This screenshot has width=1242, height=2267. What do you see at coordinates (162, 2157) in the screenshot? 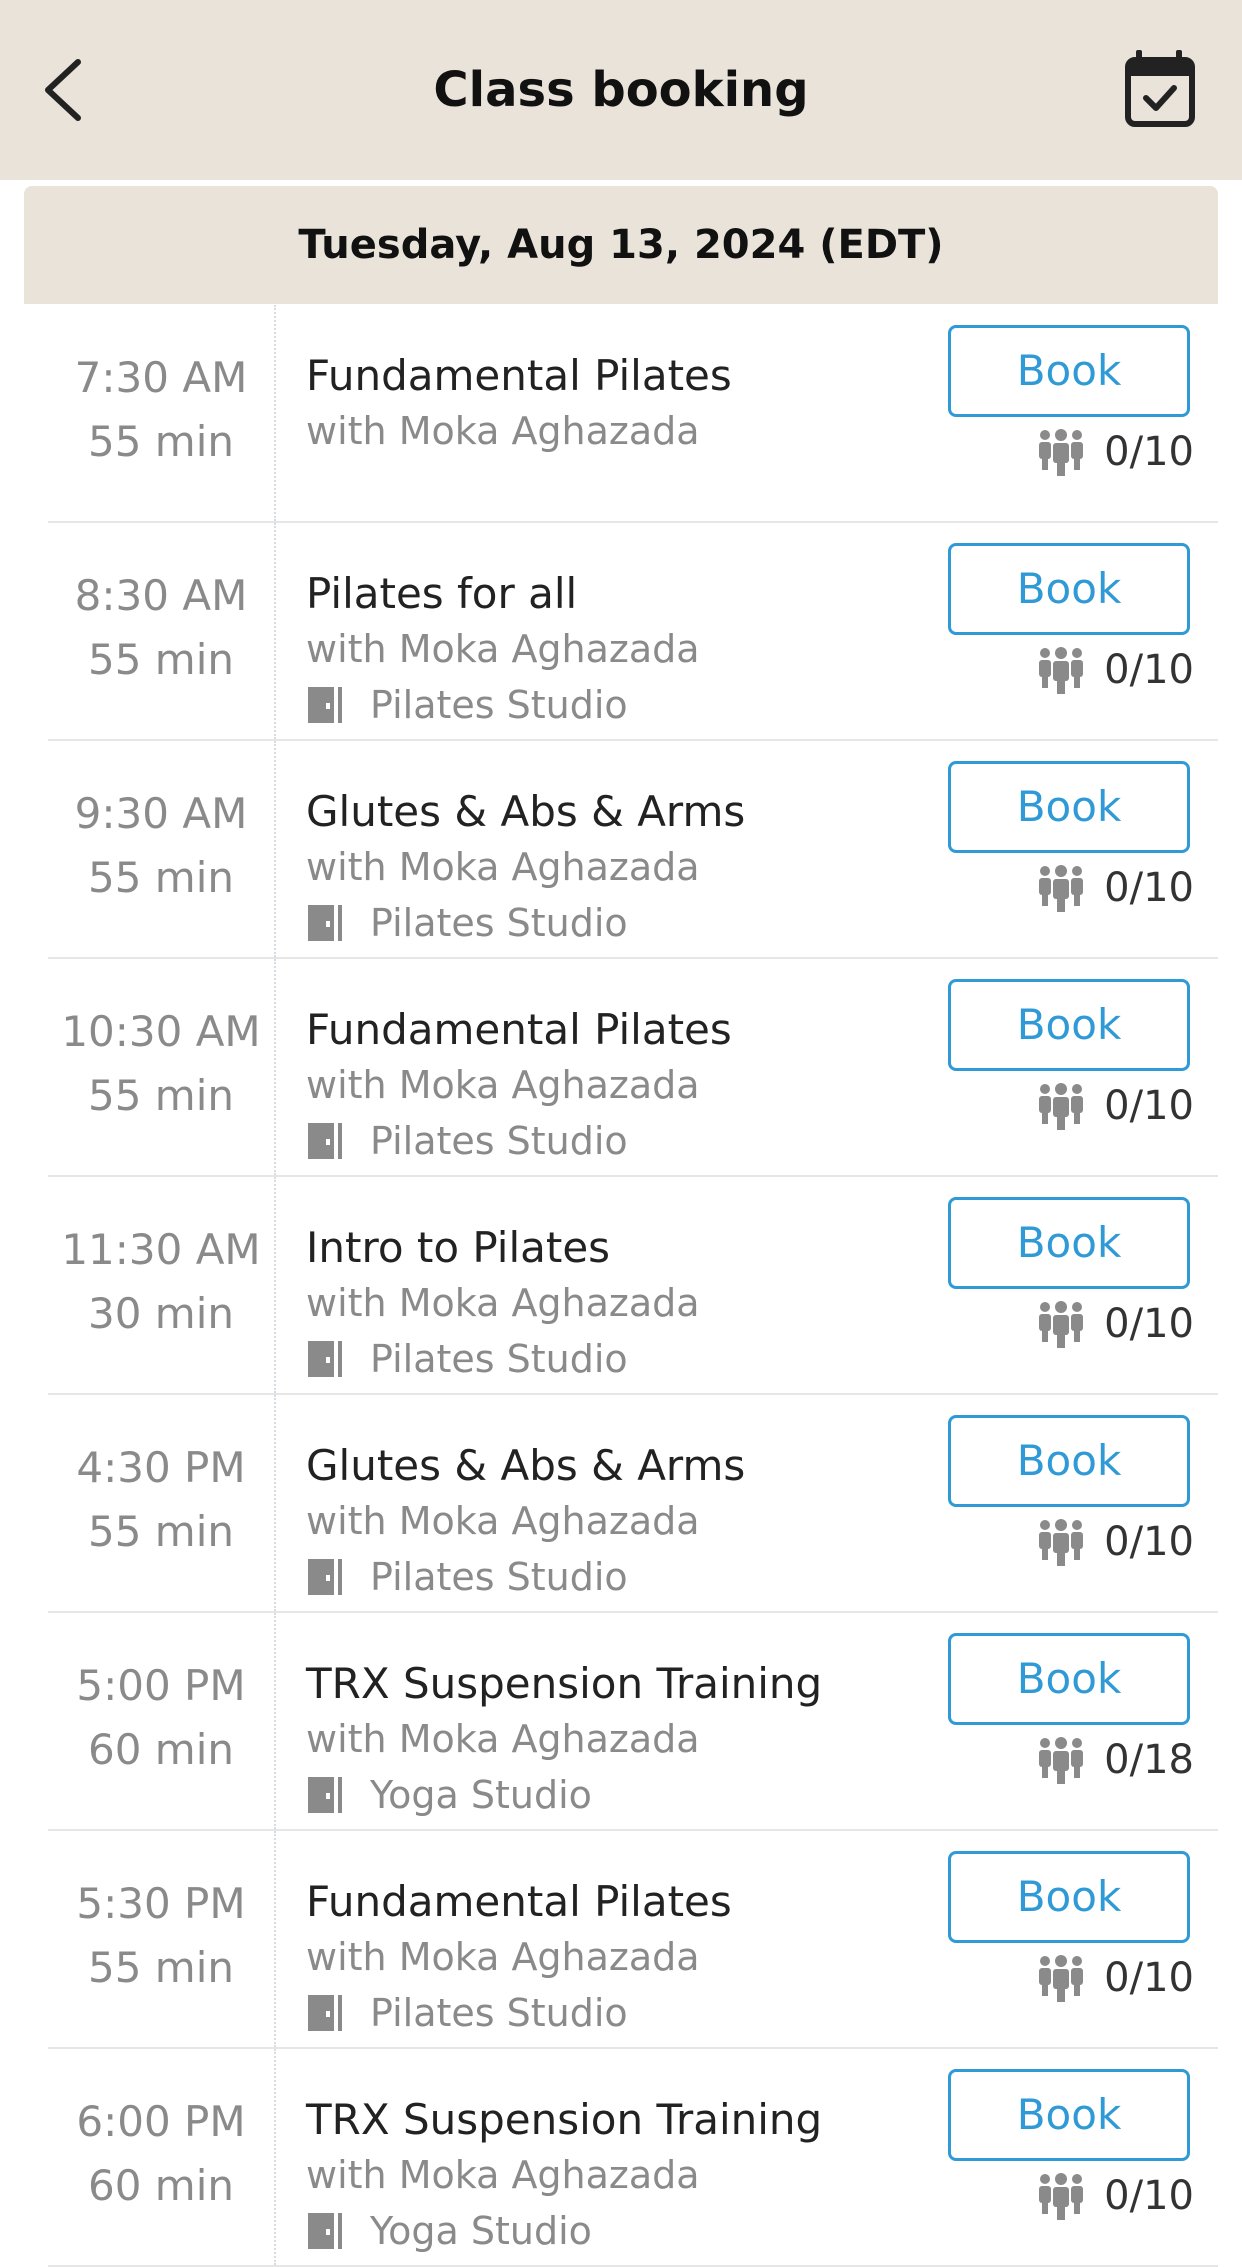
I see `time-column: 6:00 PM 60 min` at bounding box center [162, 2157].